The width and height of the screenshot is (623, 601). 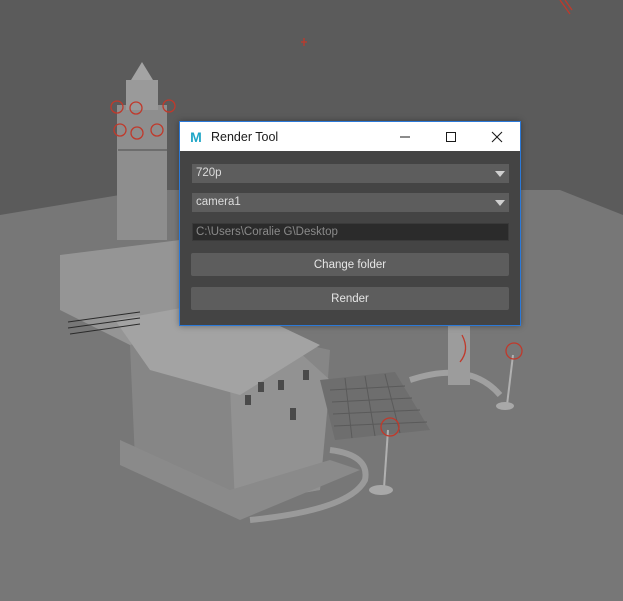 I want to click on change-folder-button: Change folder, so click(x=350, y=264).